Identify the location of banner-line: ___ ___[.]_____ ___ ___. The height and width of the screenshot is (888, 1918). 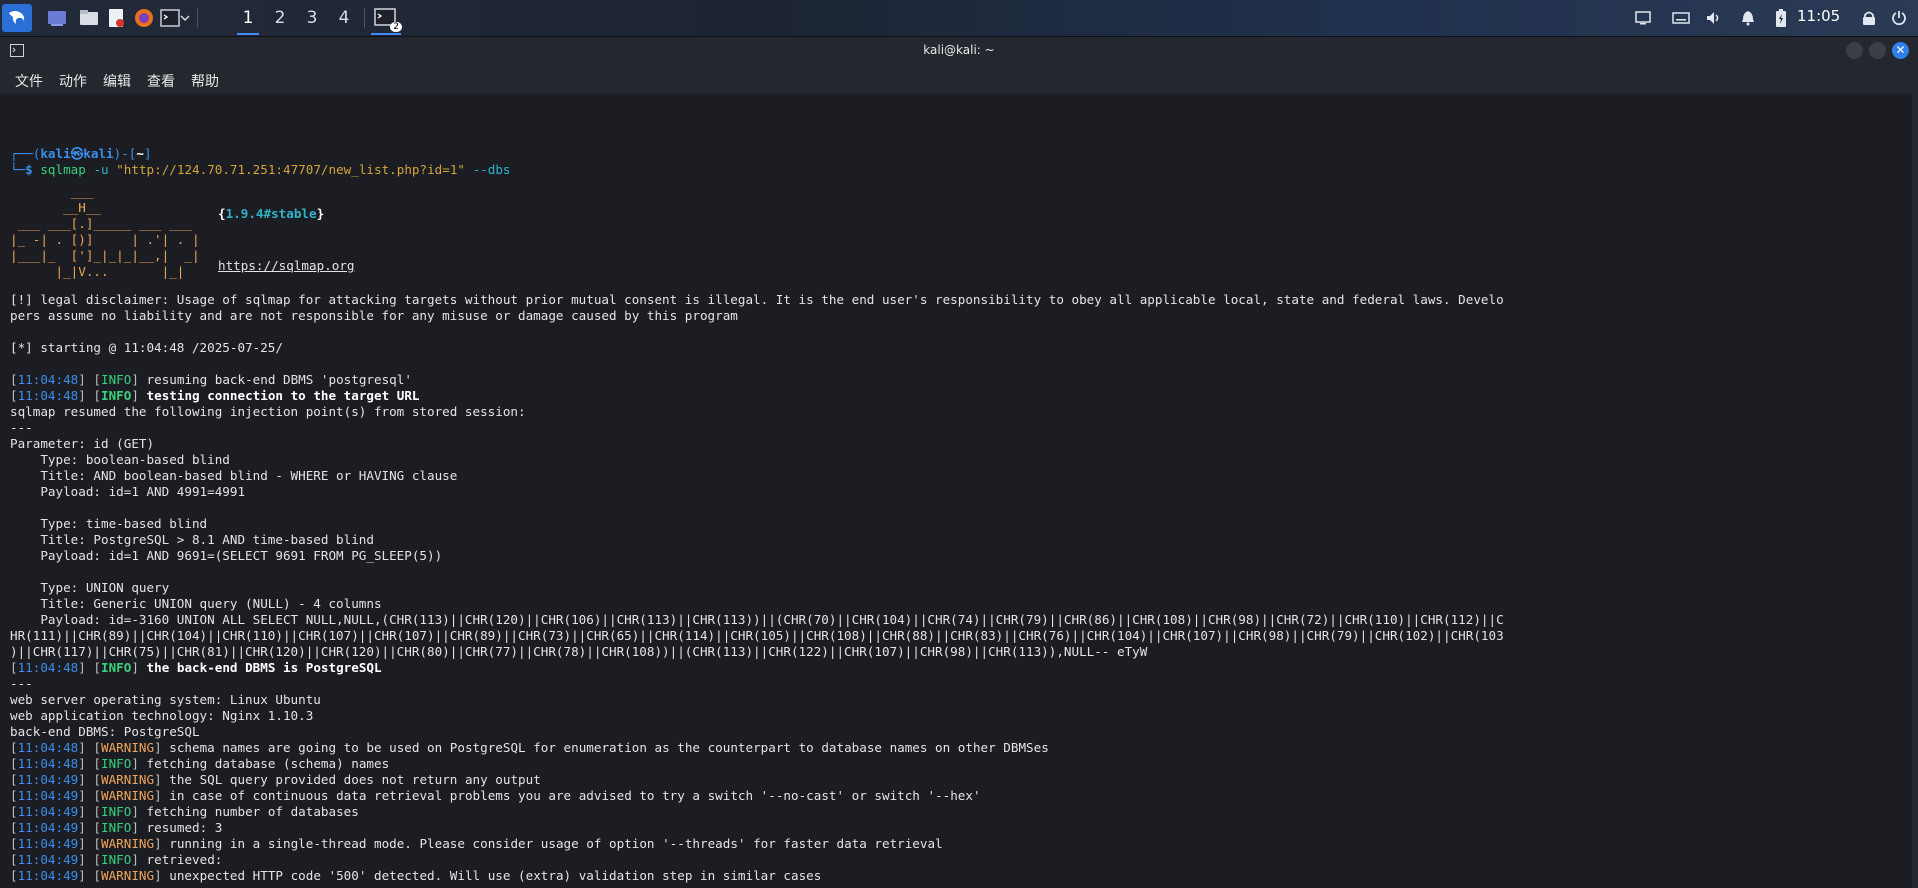
(109, 223).